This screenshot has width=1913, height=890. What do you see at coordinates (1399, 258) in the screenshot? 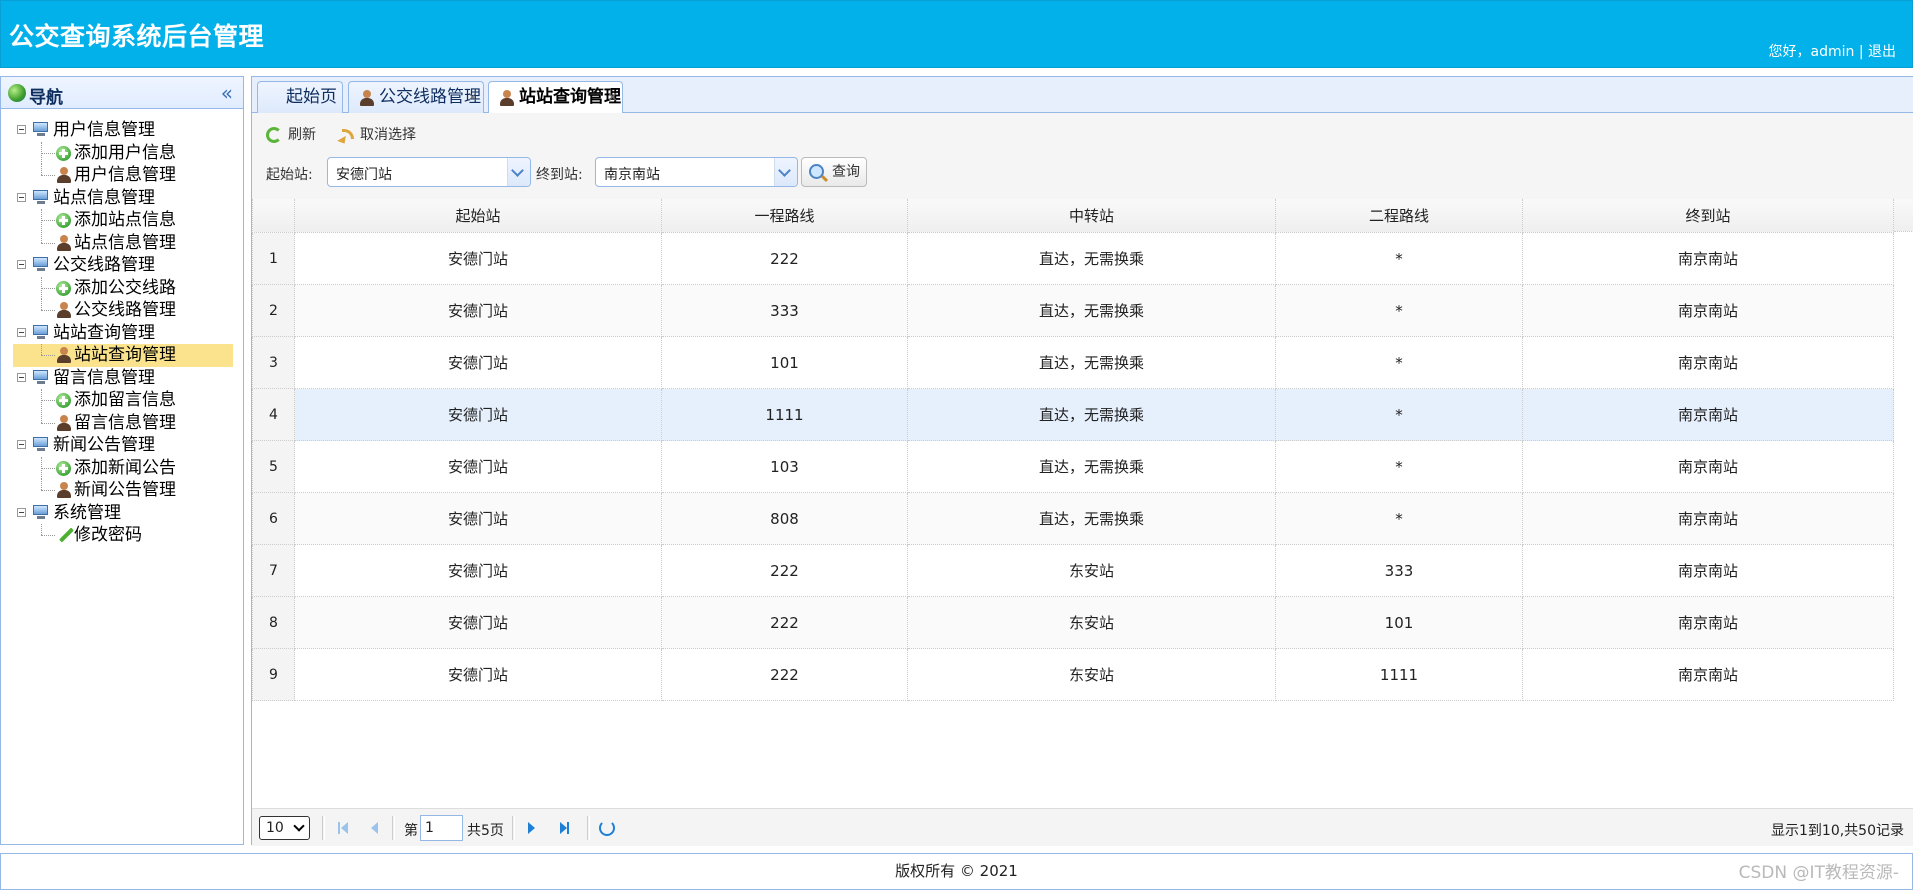
I see `table-cell: *` at bounding box center [1399, 258].